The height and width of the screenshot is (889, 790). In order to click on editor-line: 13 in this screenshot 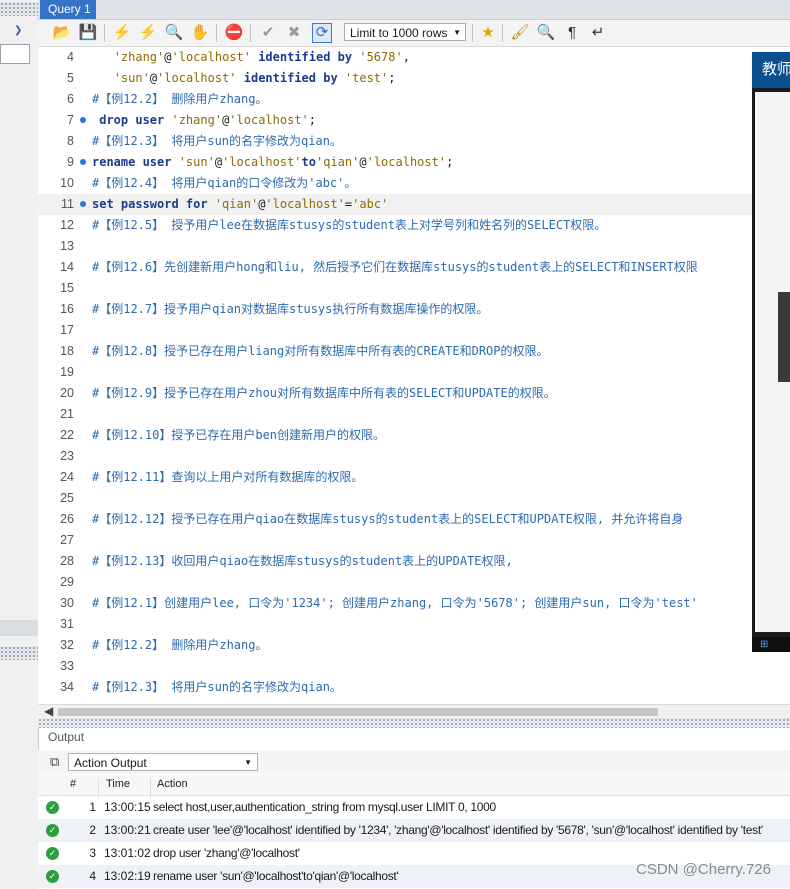, I will do `click(395, 246)`.